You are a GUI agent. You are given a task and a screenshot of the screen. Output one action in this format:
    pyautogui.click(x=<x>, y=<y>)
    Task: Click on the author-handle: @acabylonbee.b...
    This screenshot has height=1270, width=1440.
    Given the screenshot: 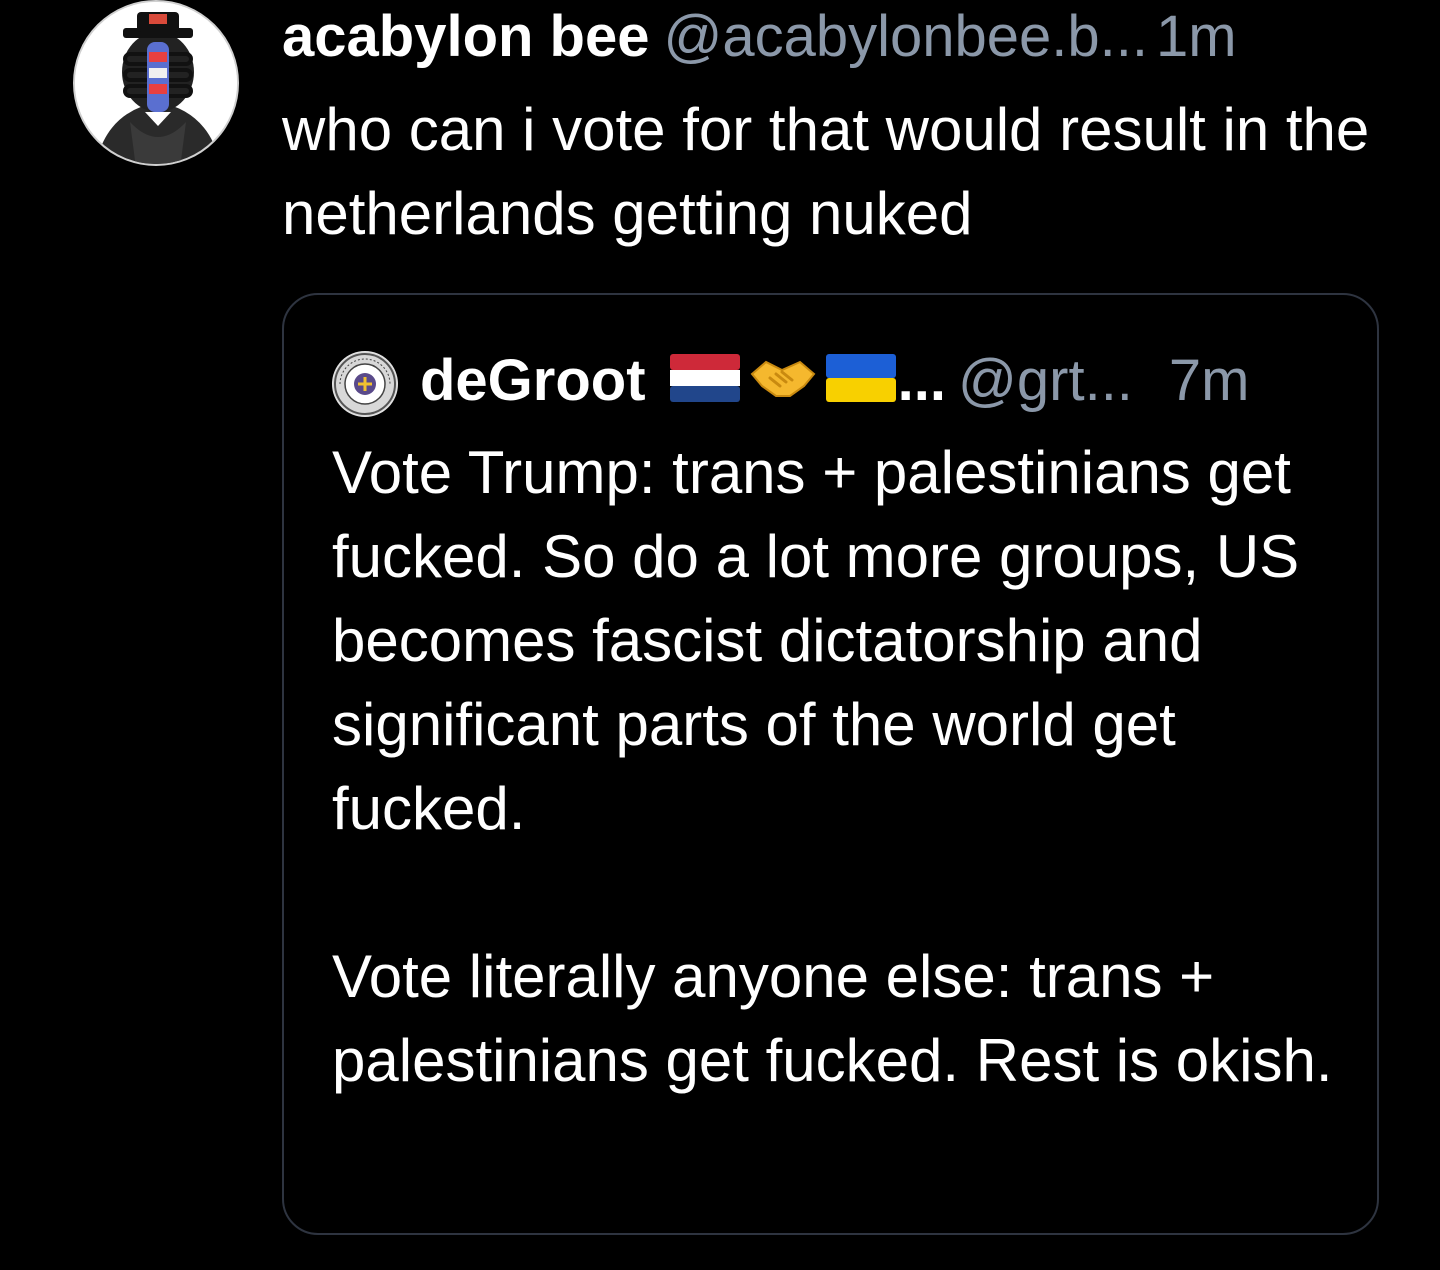 What is the action you would take?
    pyautogui.click(x=905, y=36)
    